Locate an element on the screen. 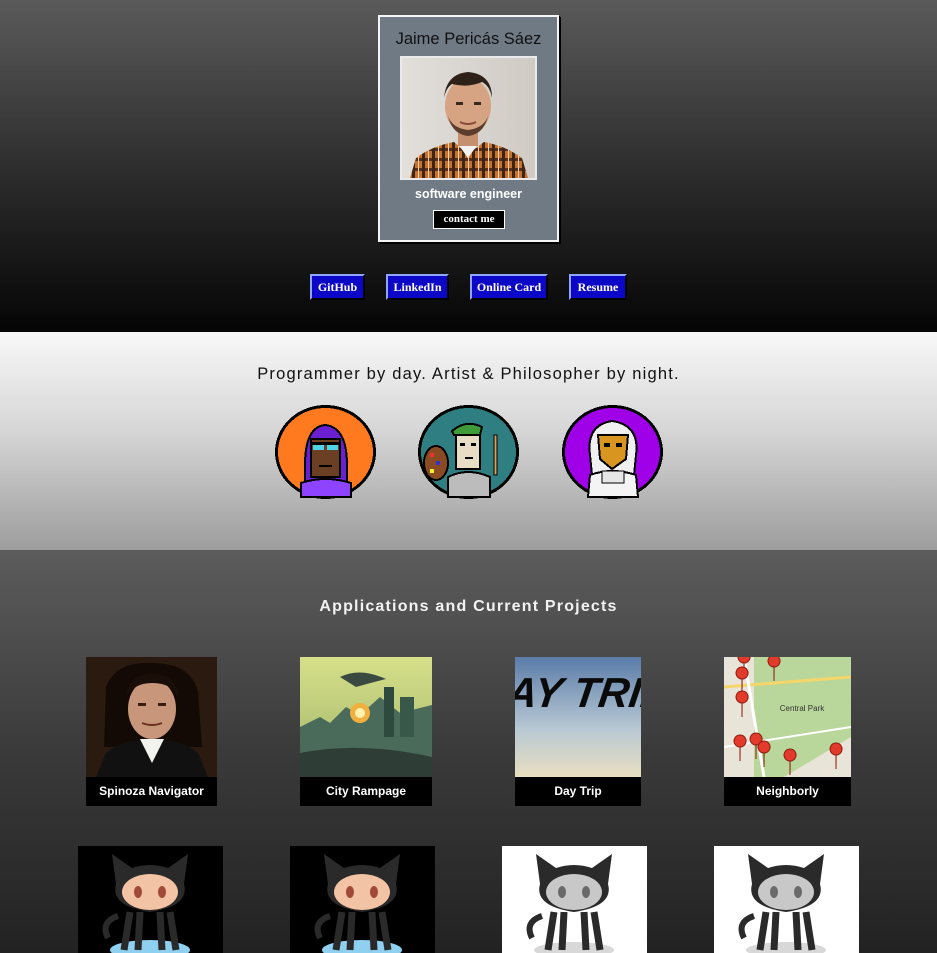 This screenshot has height=953, width=937. project-label: City Rampage is located at coordinates (366, 791).